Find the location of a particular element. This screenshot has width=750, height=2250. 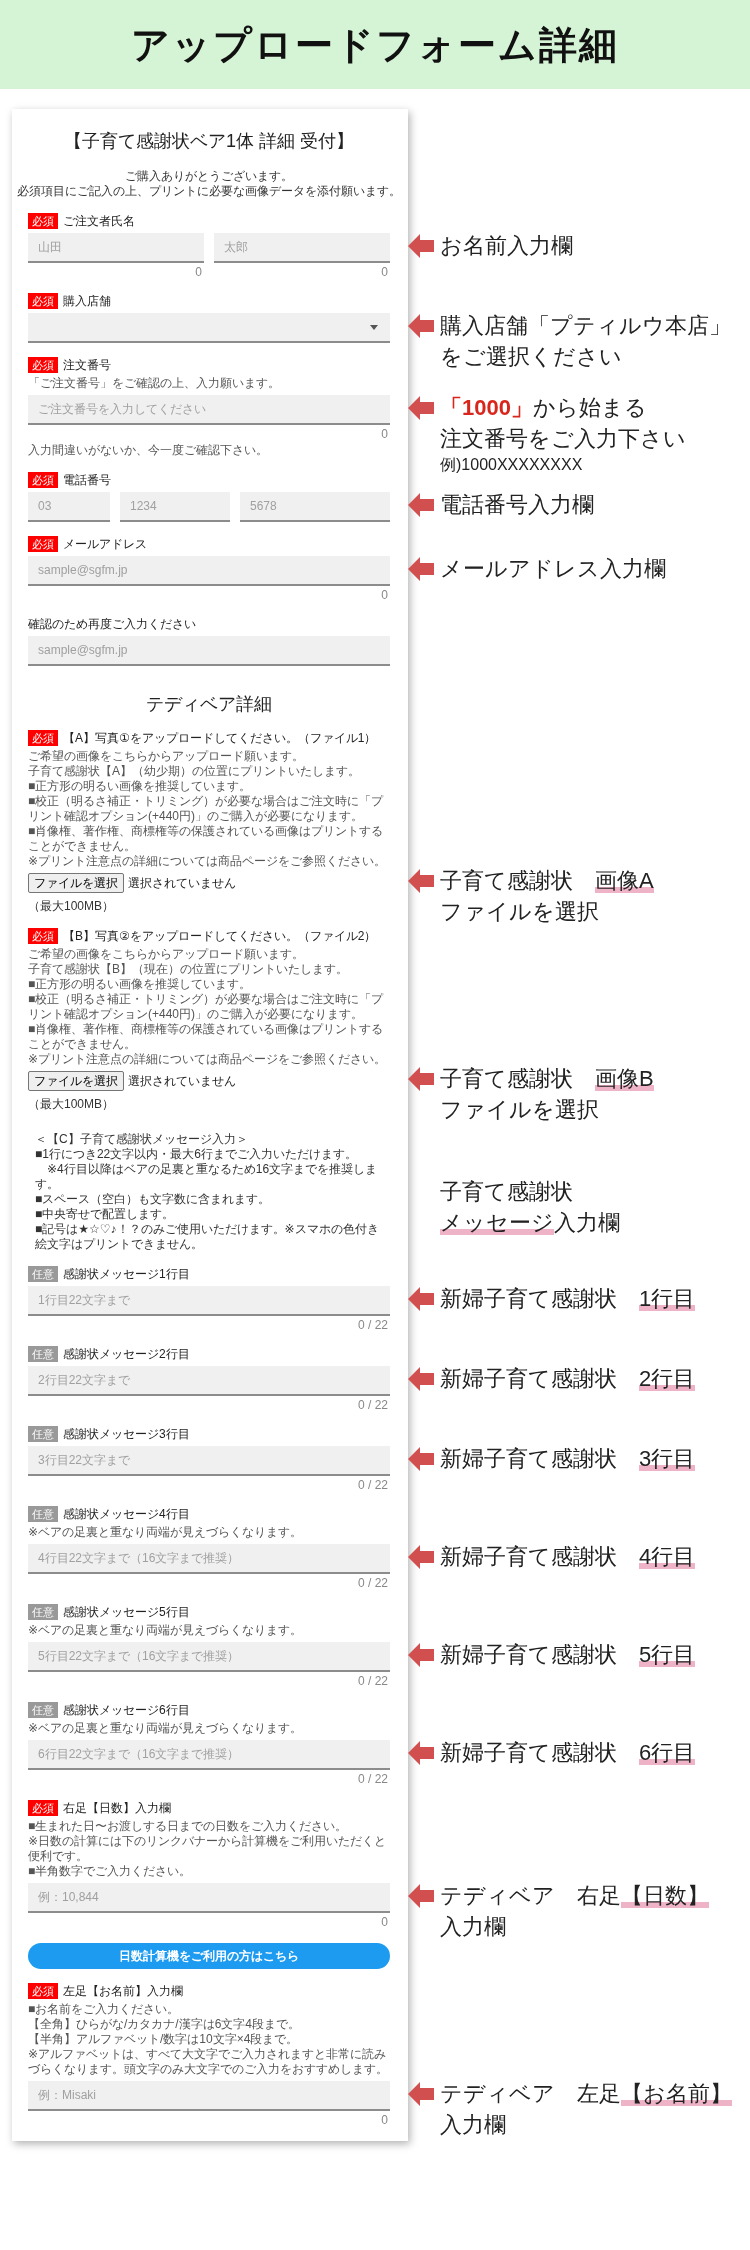

field-label: 注文番号 is located at coordinates (87, 365).